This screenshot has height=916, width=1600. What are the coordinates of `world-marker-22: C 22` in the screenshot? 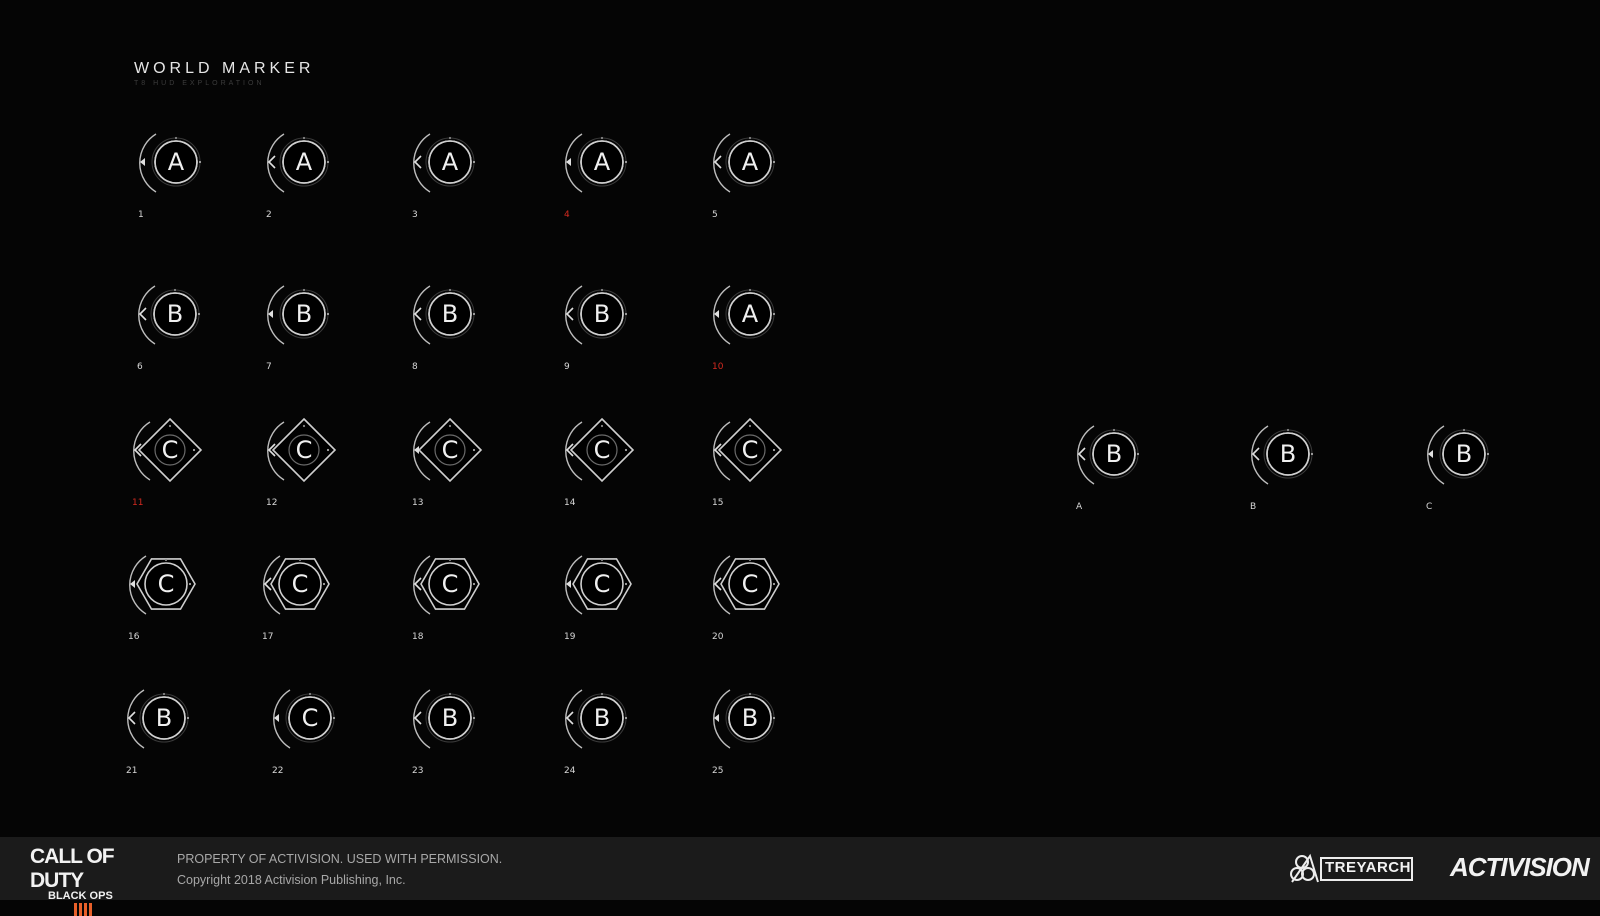 It's located at (322, 742).